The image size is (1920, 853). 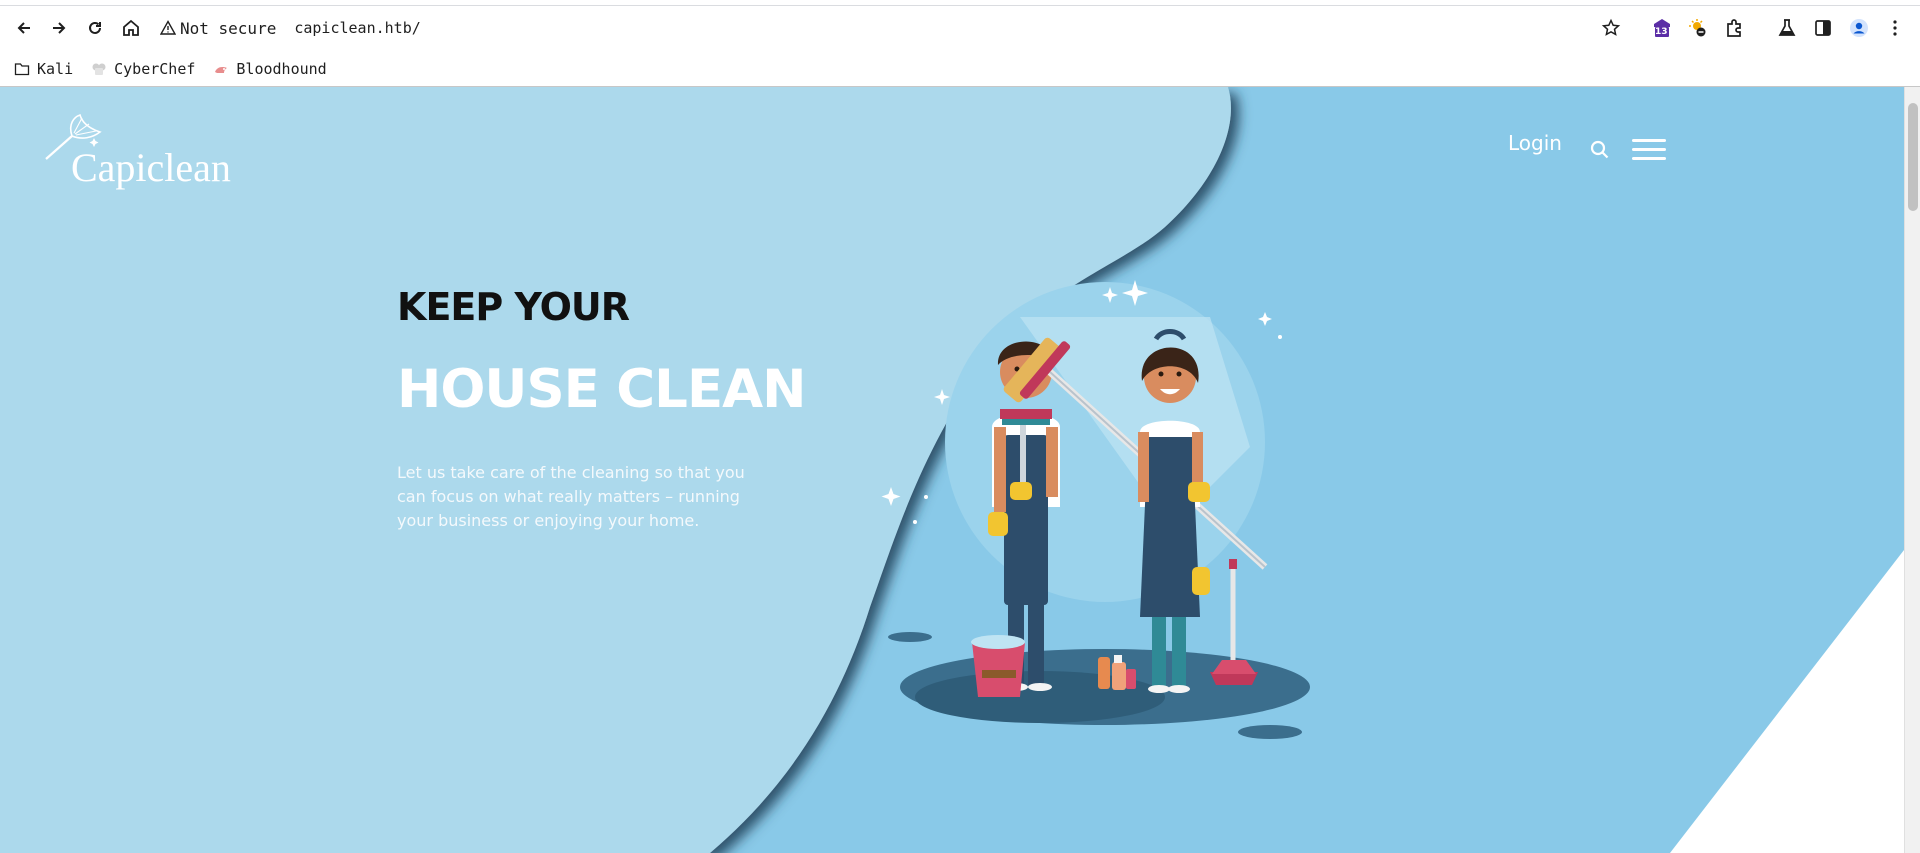 I want to click on bookmark-label: CyberChef, so click(x=155, y=68).